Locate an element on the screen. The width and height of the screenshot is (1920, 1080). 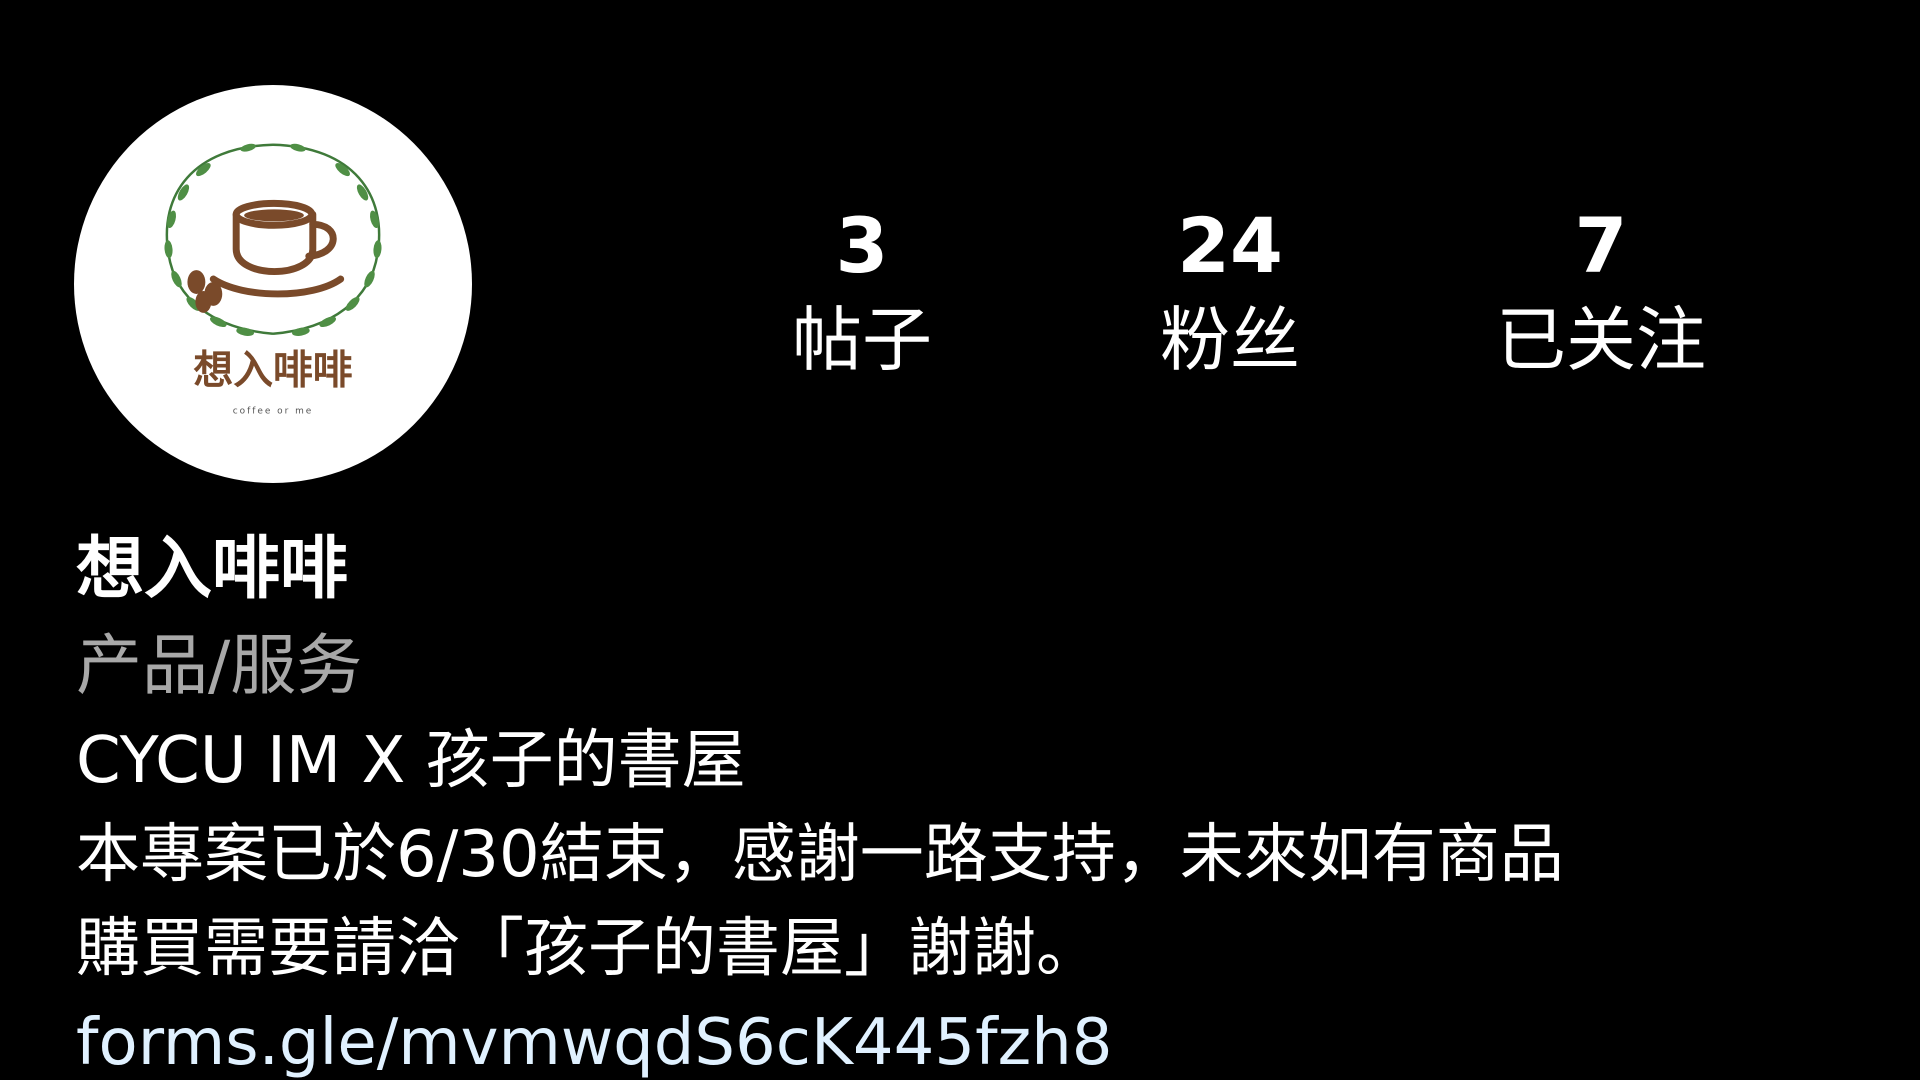
avatar: 想入啡啡 coffee or me is located at coordinates (273, 284).